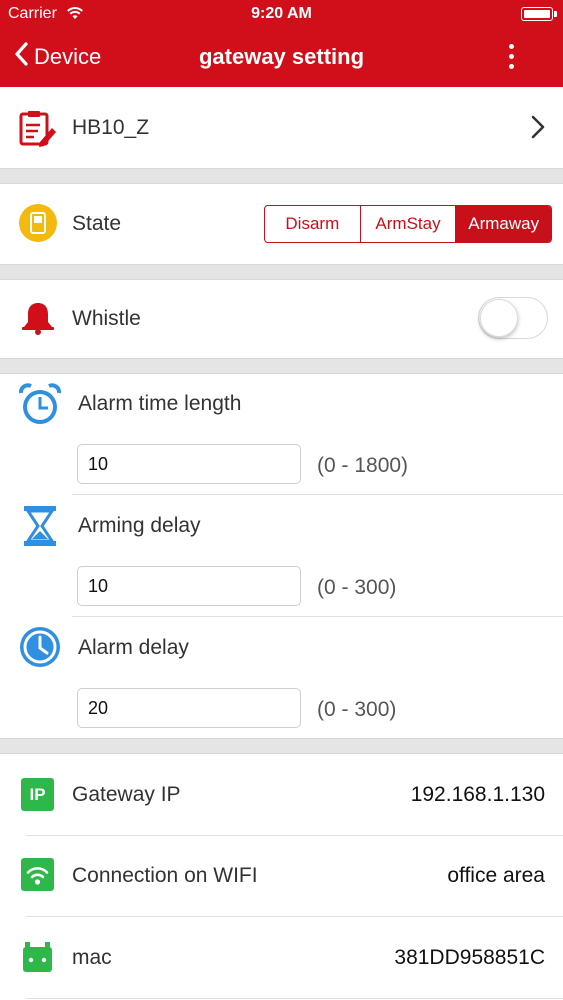 This screenshot has height=1000, width=563. Describe the element at coordinates (363, 465) in the screenshot. I see `alarm-time-length-range: (0 - 1800)` at that location.